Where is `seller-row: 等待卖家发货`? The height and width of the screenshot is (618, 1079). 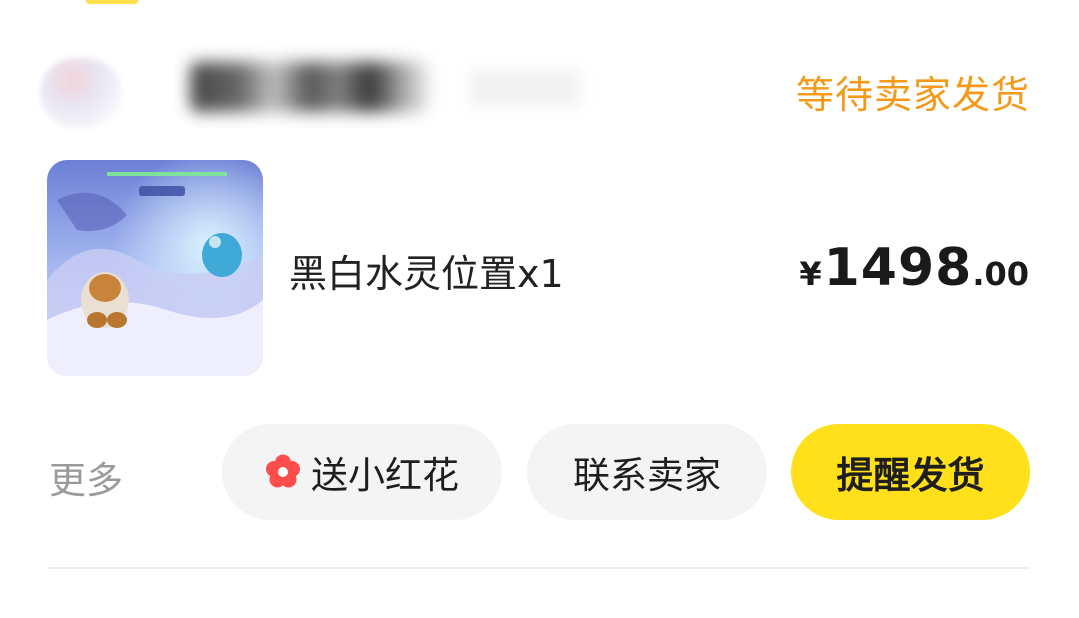
seller-row: 等待卖家发货 is located at coordinates (535, 90).